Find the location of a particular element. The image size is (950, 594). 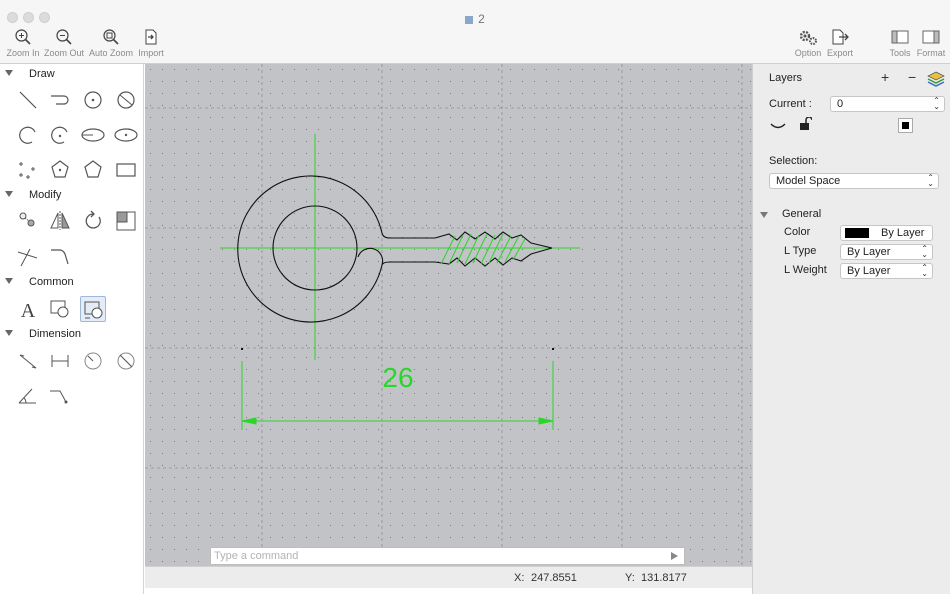

fillet-tool is located at coordinates (60, 257).